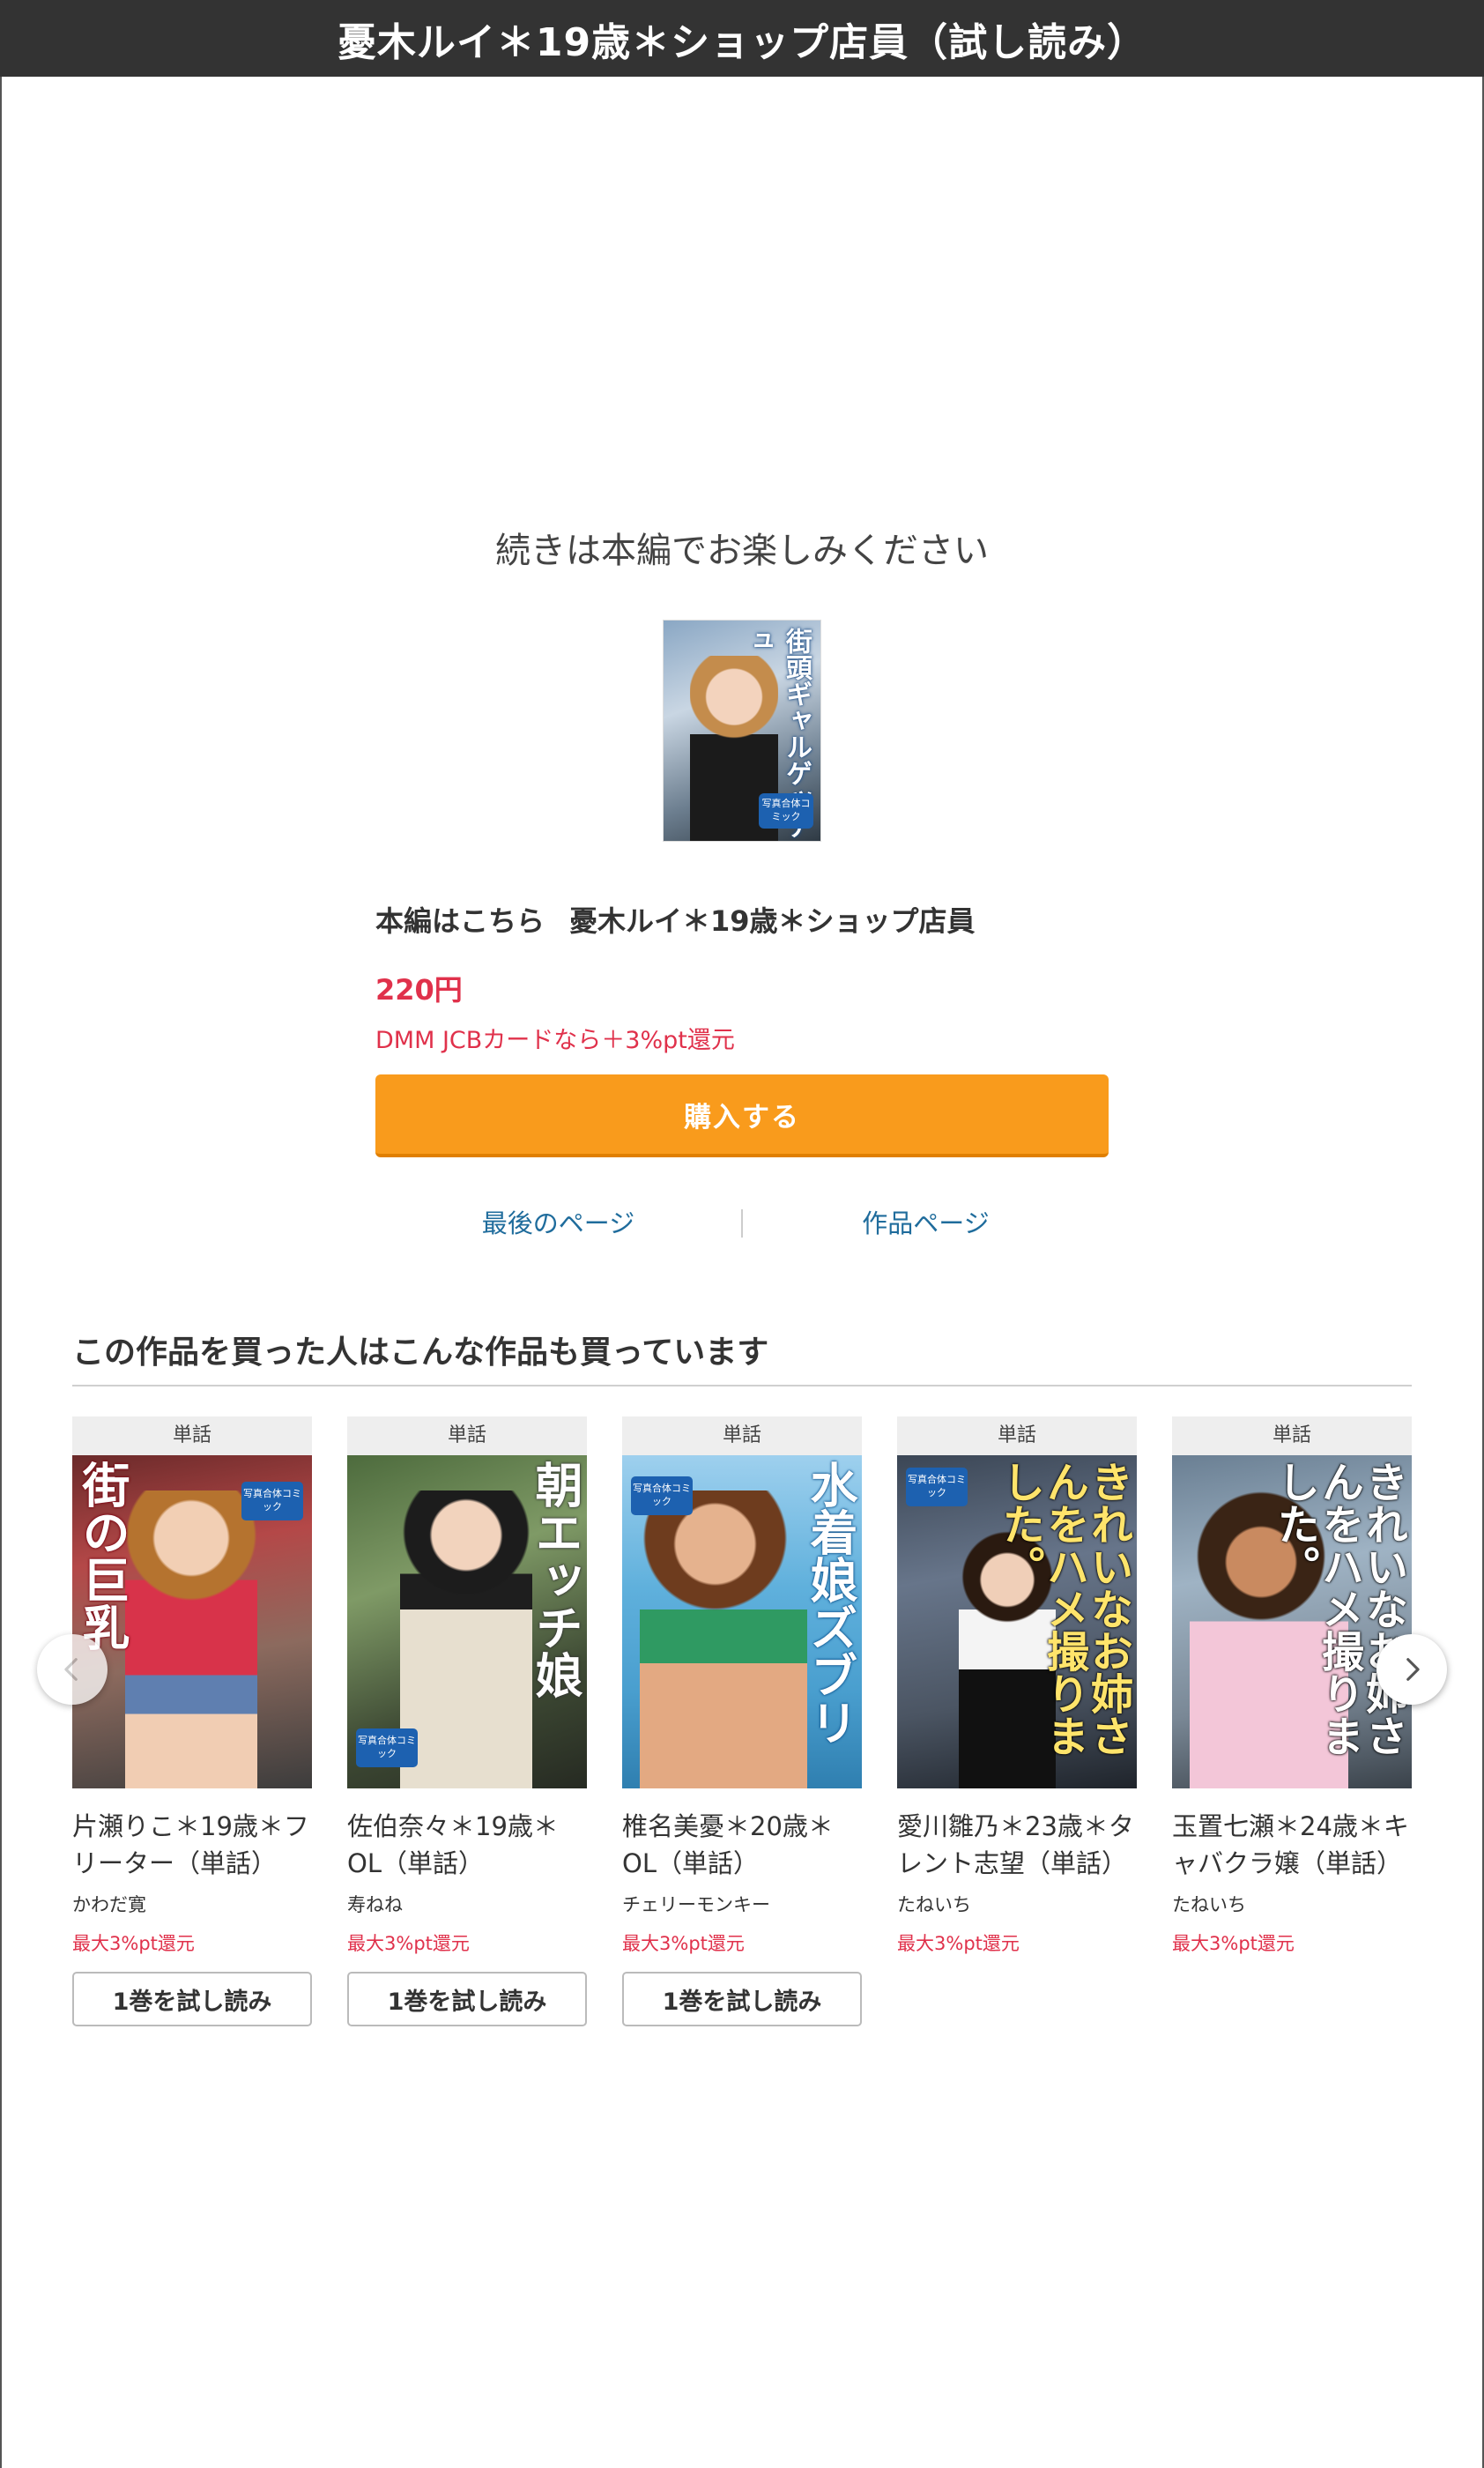 This screenshot has height=2468, width=1484. I want to click on main-product-title: 本編はこちら 憂木ルイ＊19歳＊ショップ店員, so click(742, 919).